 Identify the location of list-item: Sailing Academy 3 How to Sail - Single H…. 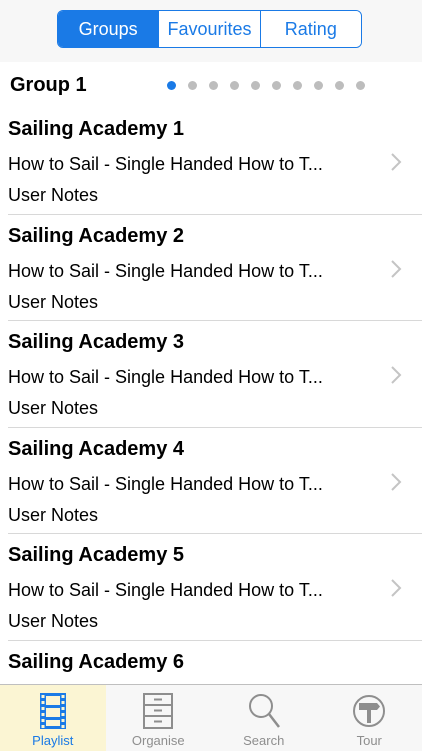
(215, 374).